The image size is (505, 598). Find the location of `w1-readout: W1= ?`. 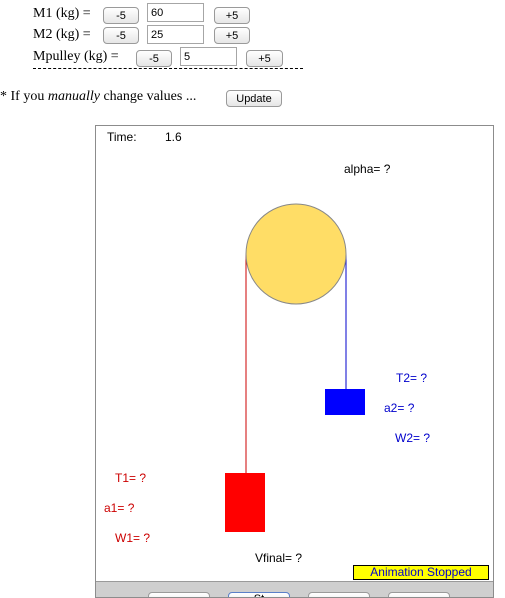

w1-readout: W1= ? is located at coordinates (133, 538).